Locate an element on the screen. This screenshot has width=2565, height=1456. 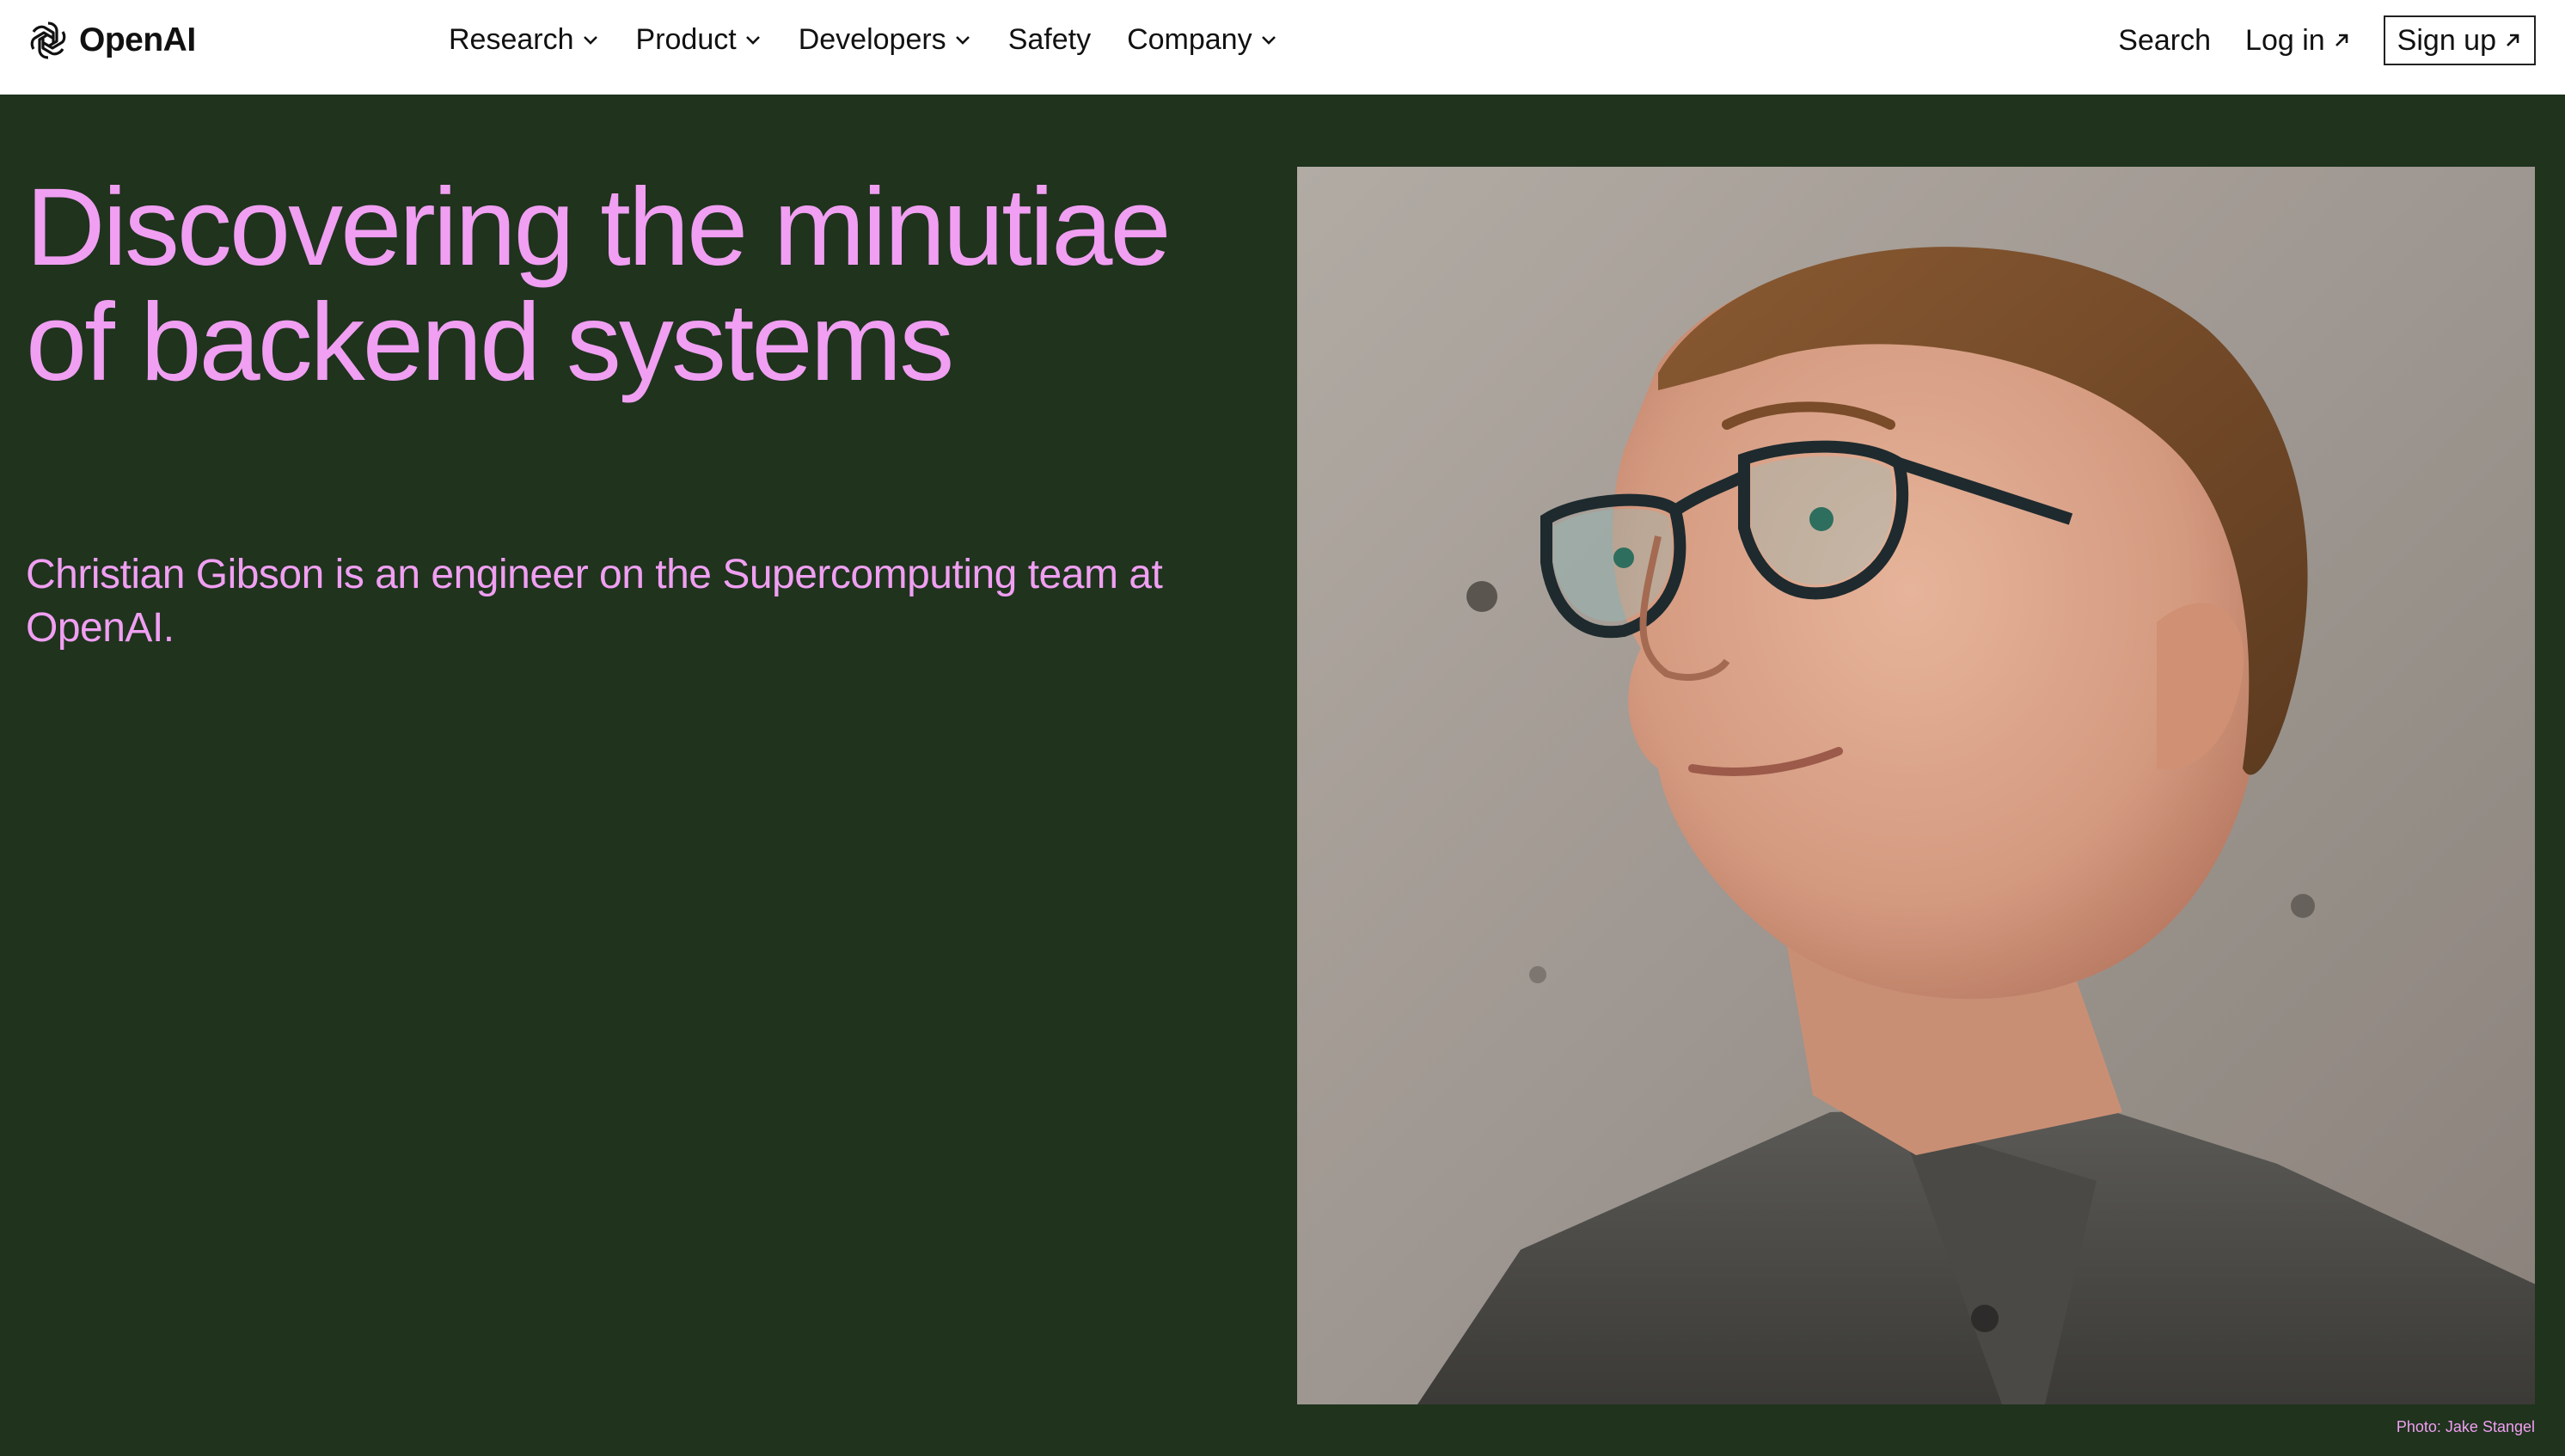
signup-button: Sign up is located at coordinates (2459, 40).